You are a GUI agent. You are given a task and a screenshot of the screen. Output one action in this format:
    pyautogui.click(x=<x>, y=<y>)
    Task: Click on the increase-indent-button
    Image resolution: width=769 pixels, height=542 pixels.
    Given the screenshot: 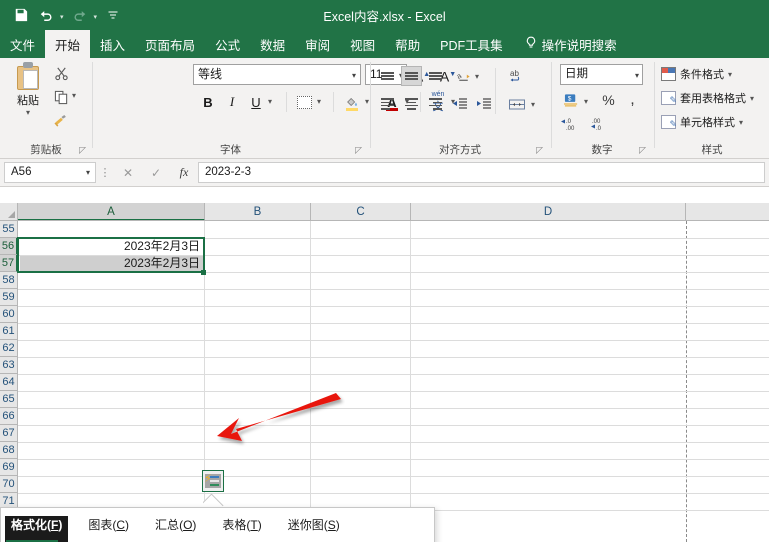 What is the action you would take?
    pyautogui.click(x=483, y=104)
    